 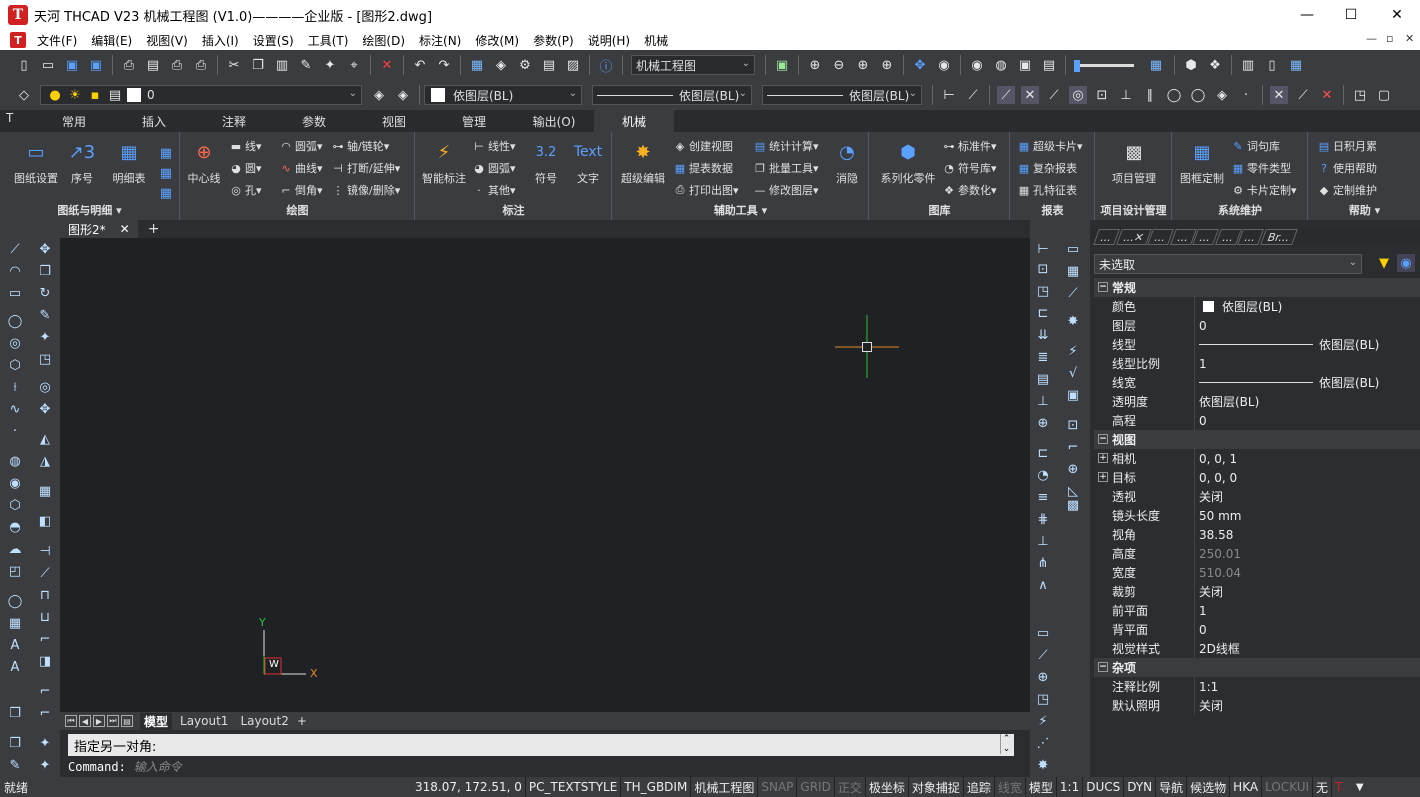 What do you see at coordinates (609, 40) in the screenshot?
I see `menu-help: 说明(H)` at bounding box center [609, 40].